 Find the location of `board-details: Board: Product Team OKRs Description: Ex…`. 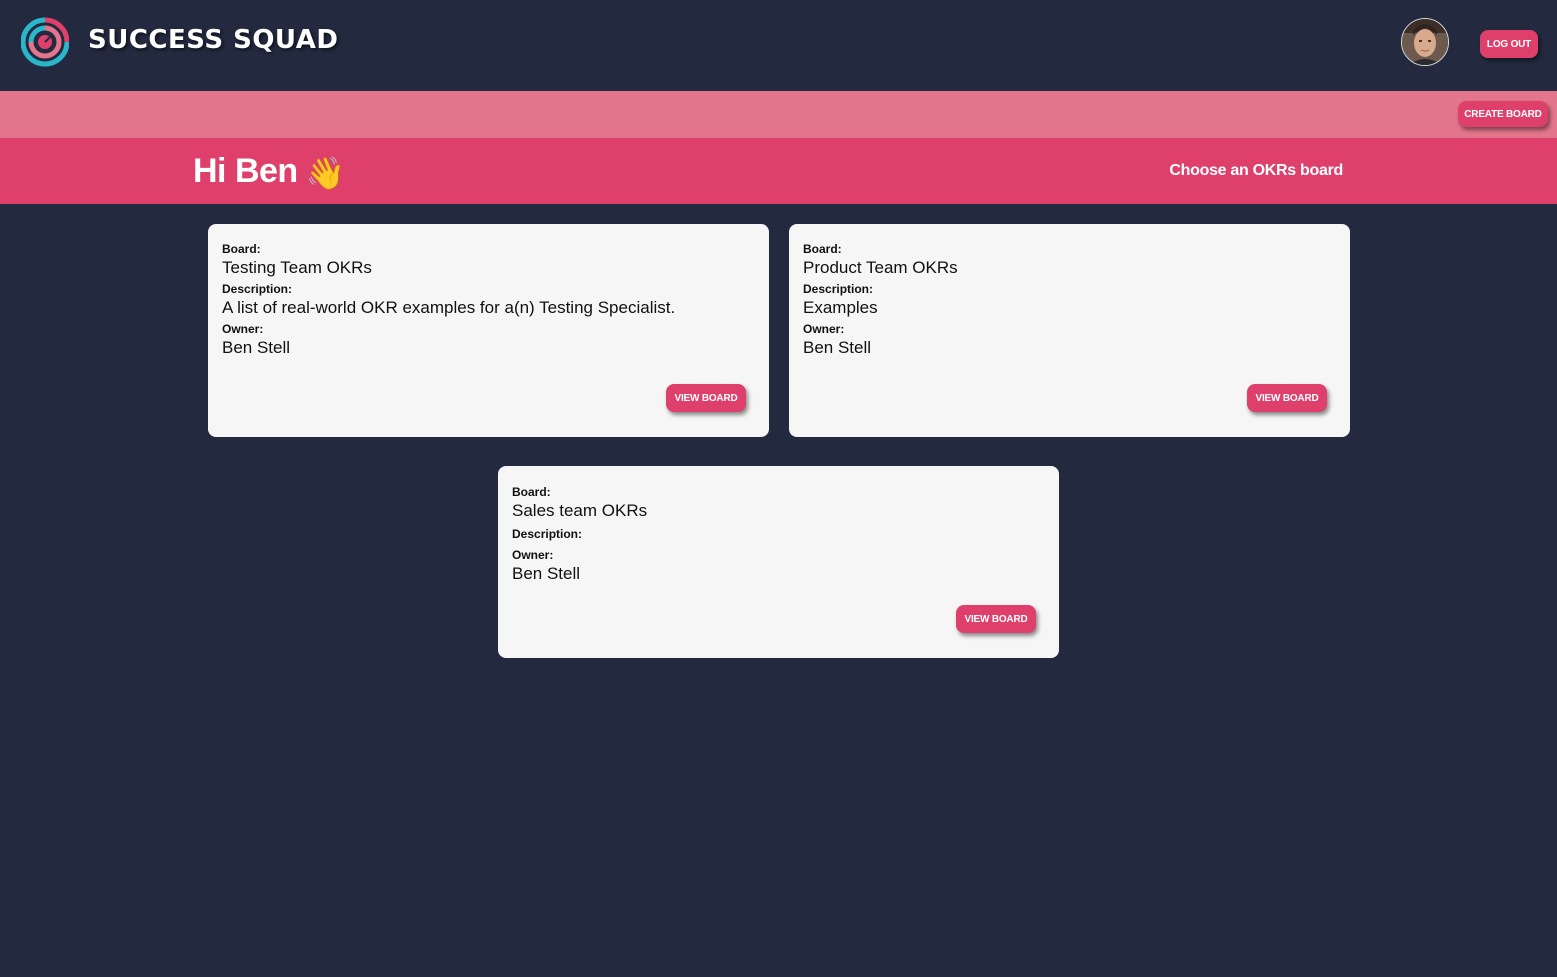

board-details: Board: Product Team OKRs Description: Ex… is located at coordinates (1069, 300).